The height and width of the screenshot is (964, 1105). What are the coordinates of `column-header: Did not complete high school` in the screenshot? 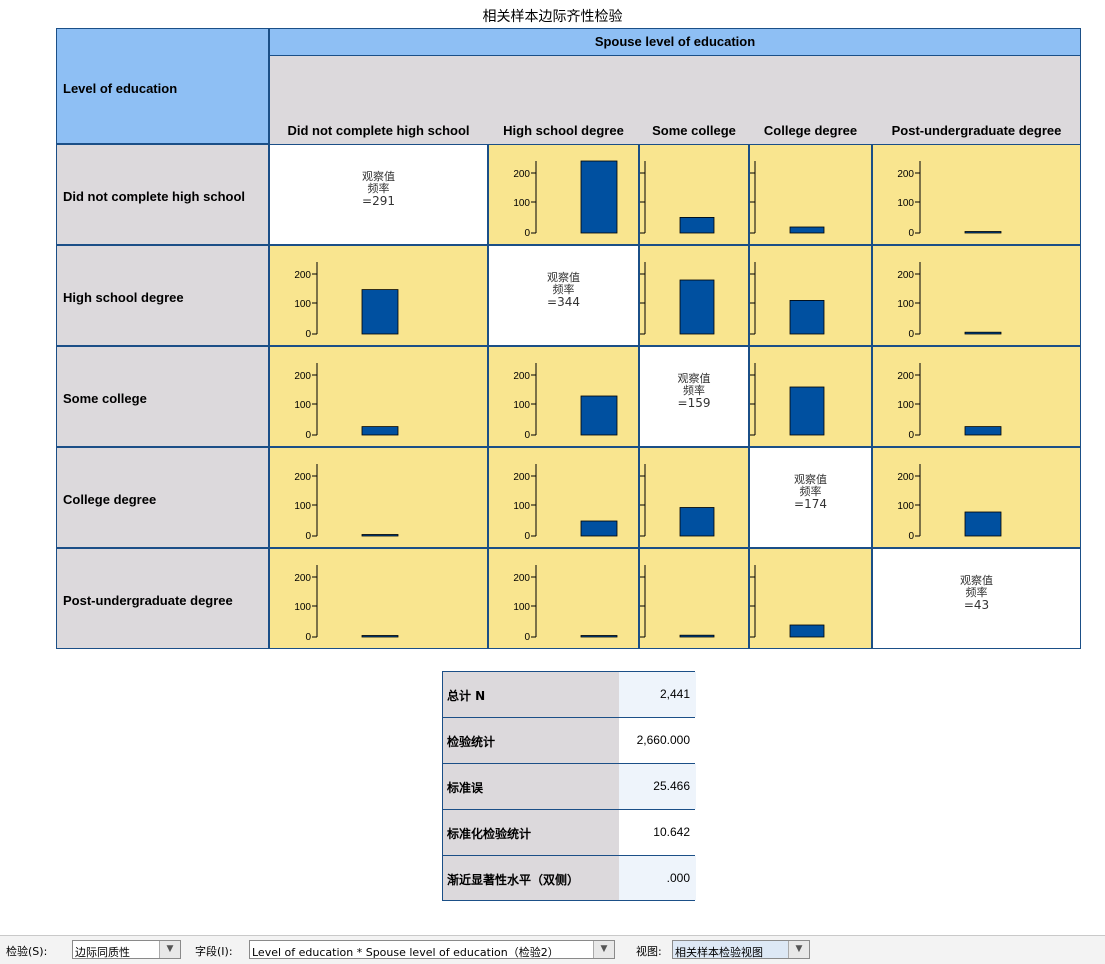 It's located at (378, 130).